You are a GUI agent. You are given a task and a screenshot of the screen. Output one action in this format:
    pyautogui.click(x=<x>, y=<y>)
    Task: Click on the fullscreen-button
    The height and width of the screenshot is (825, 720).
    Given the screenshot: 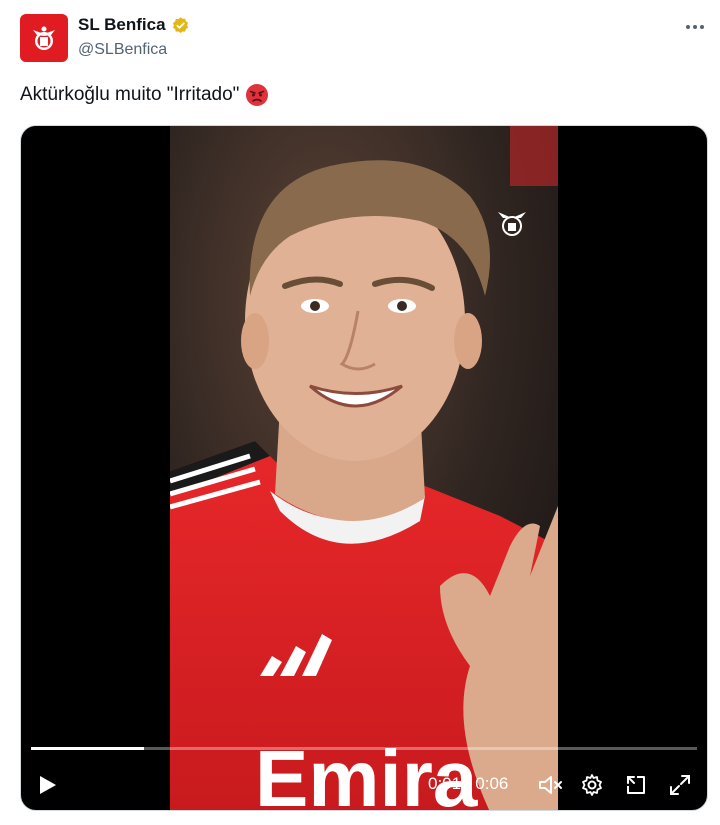 What is the action you would take?
    pyautogui.click(x=680, y=785)
    